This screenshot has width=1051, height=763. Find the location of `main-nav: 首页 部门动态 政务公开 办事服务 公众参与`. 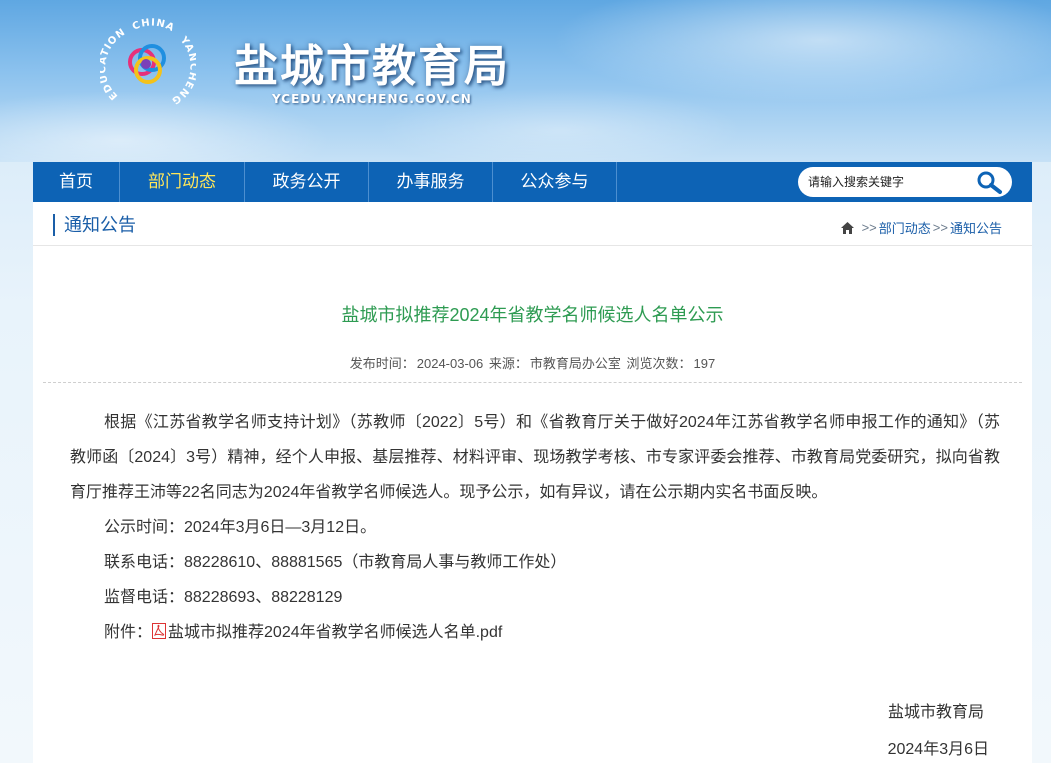

main-nav: 首页 部门动态 政务公开 办事服务 公众参与 is located at coordinates (532, 182).